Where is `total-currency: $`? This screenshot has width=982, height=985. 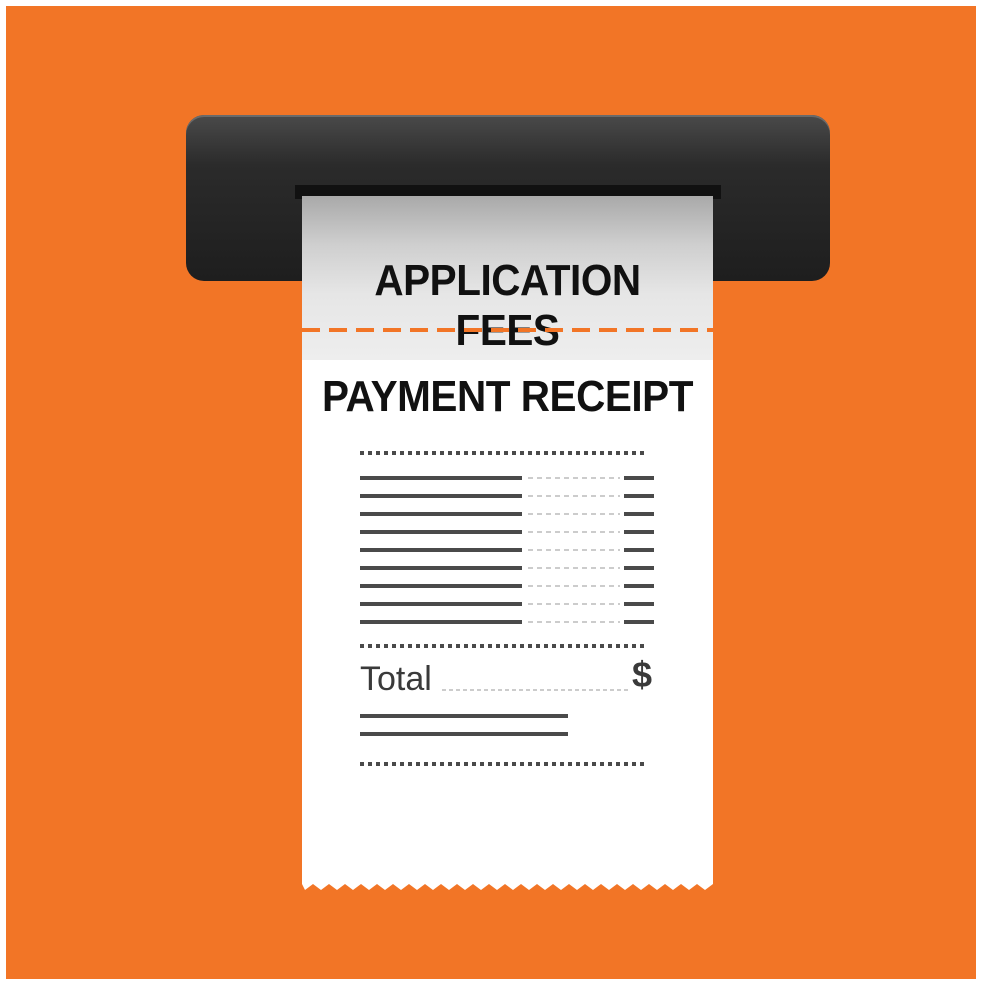
total-currency: $ is located at coordinates (642, 674).